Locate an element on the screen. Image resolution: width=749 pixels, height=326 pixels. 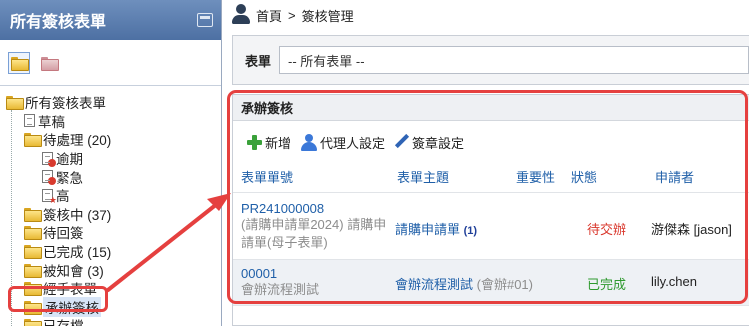
highlight-arrow is located at coordinates (168, 242).